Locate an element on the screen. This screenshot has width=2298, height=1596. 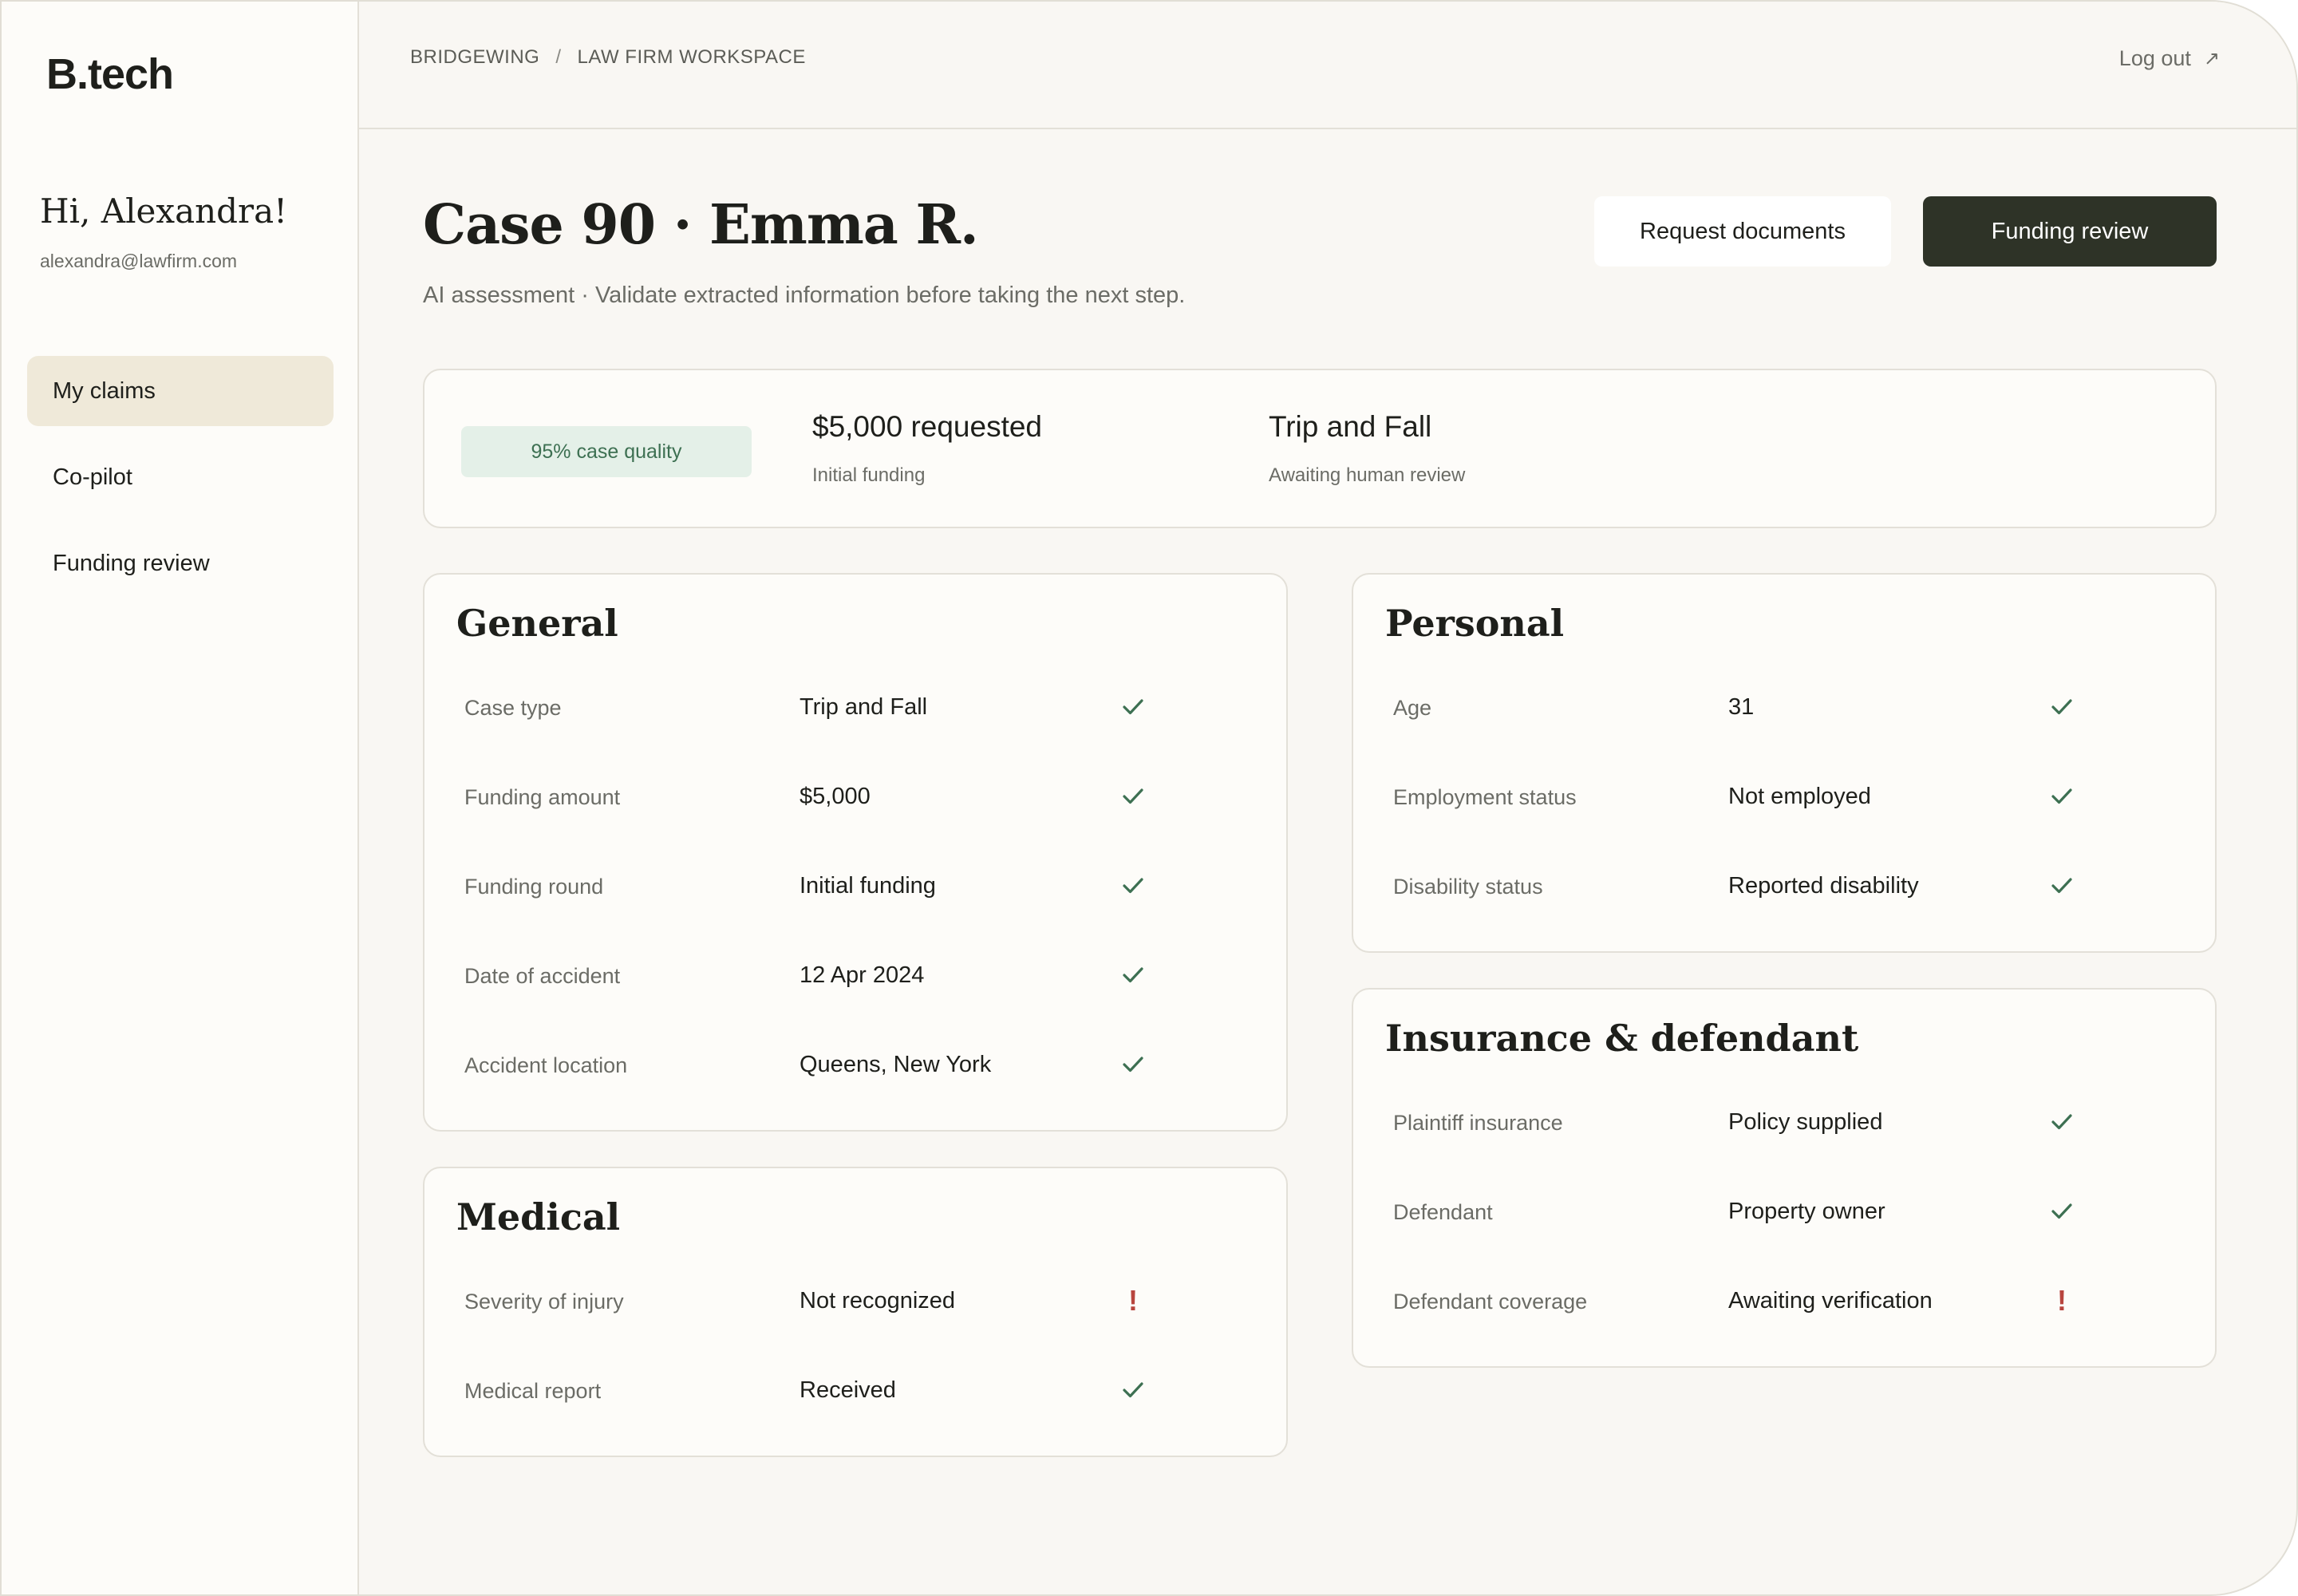
request-documents-button: Request documents is located at coordinates (1743, 231).